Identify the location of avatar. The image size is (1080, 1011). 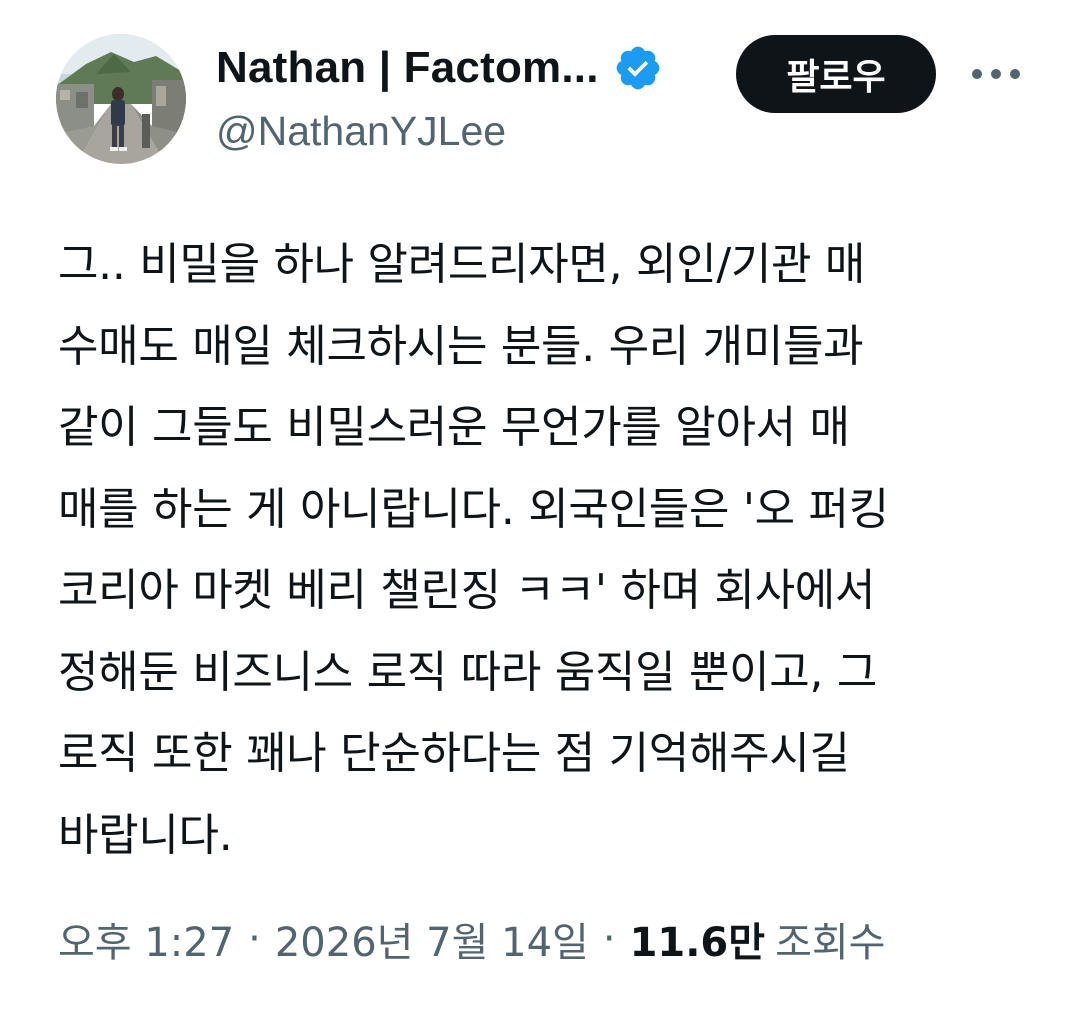
(121, 99).